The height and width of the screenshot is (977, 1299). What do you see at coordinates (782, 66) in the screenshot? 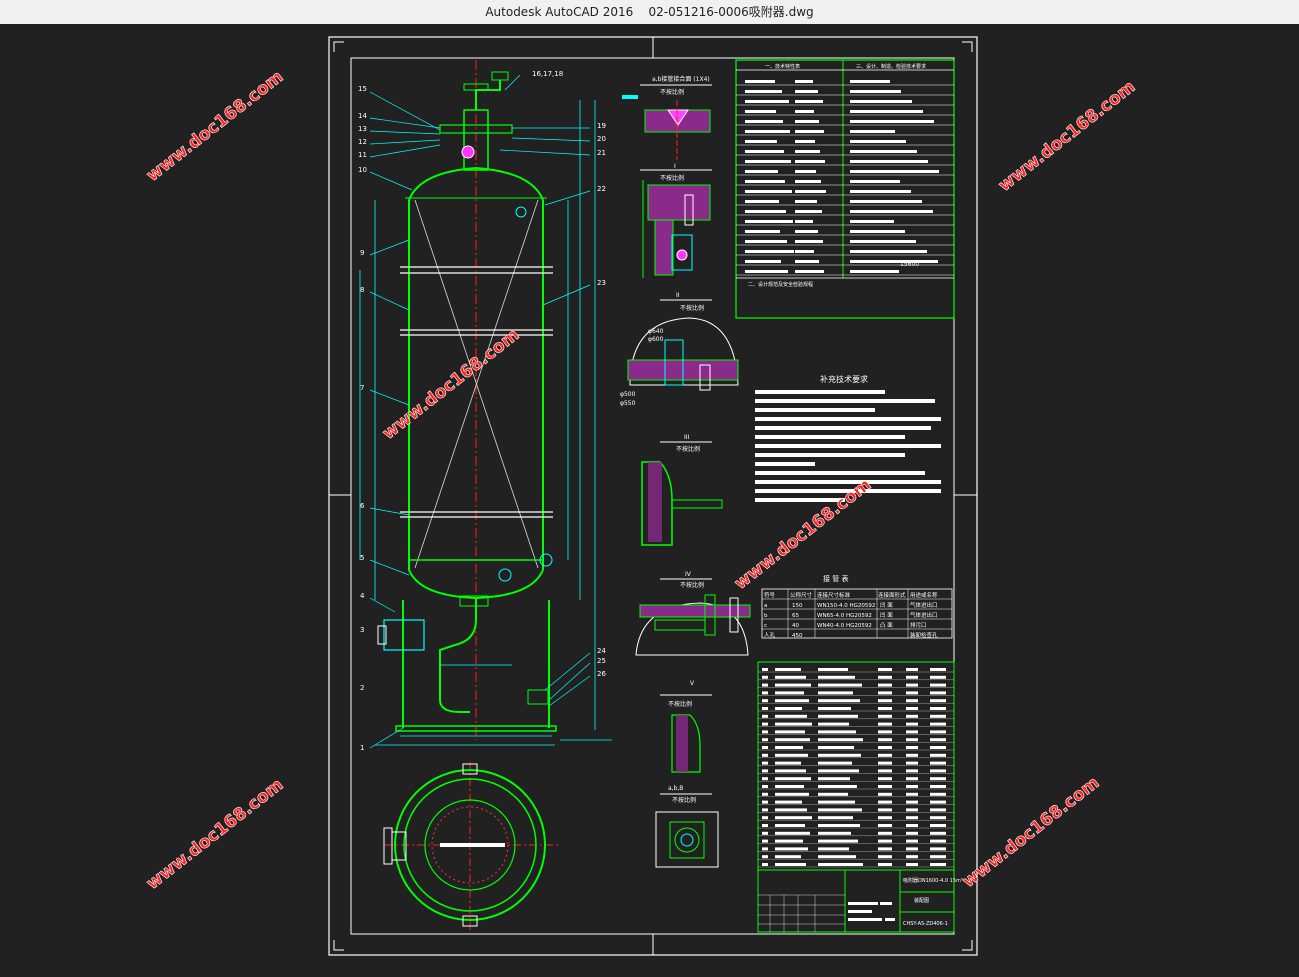
I see `tech-table-header-left: 一、技术特性表` at bounding box center [782, 66].